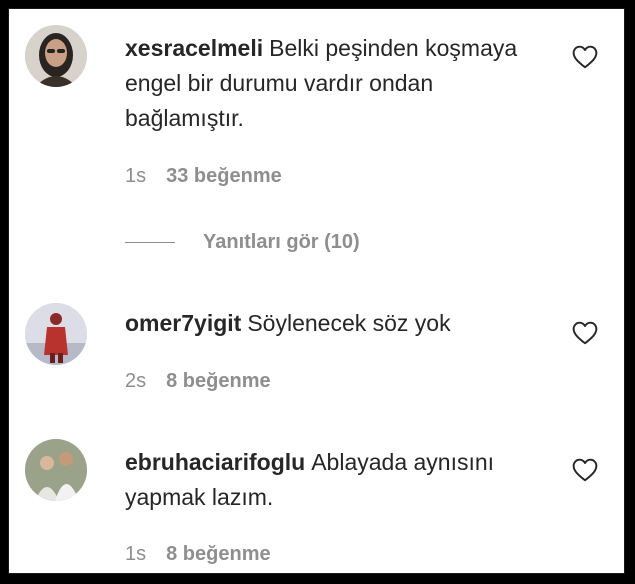  I want to click on avatar-woman-photo-icon, so click(56, 56).